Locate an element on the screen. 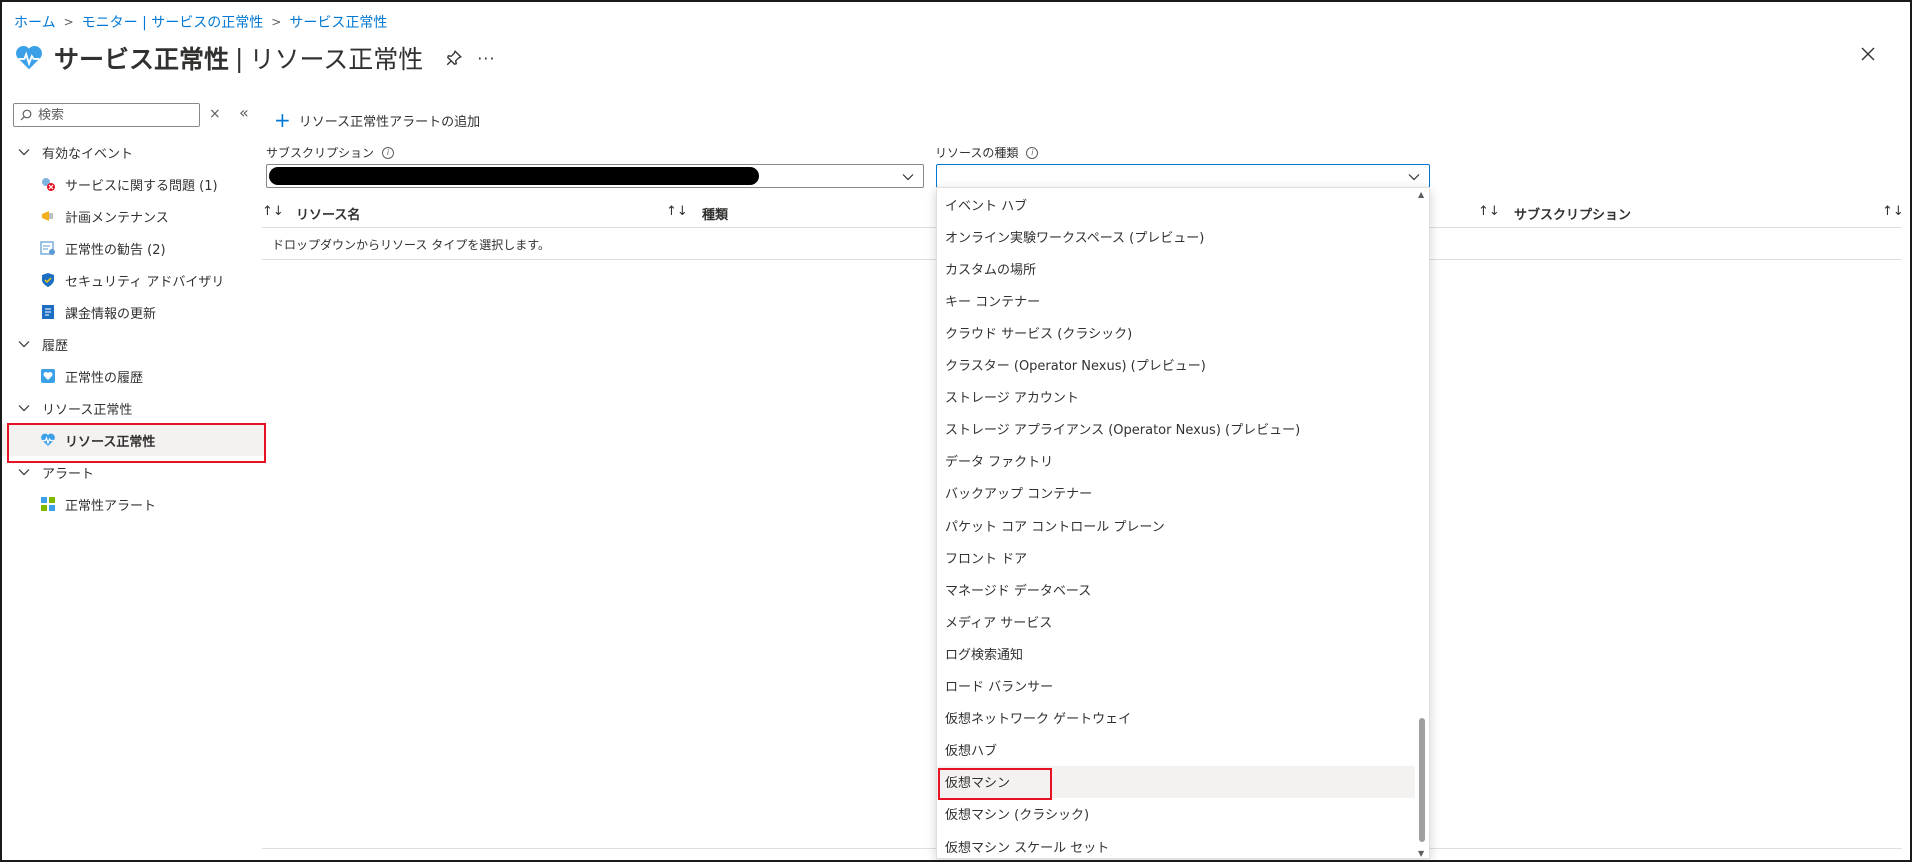  breadcrumb: ホーム > モニター | サービスの正常性 > サービス正常性 is located at coordinates (200, 22).